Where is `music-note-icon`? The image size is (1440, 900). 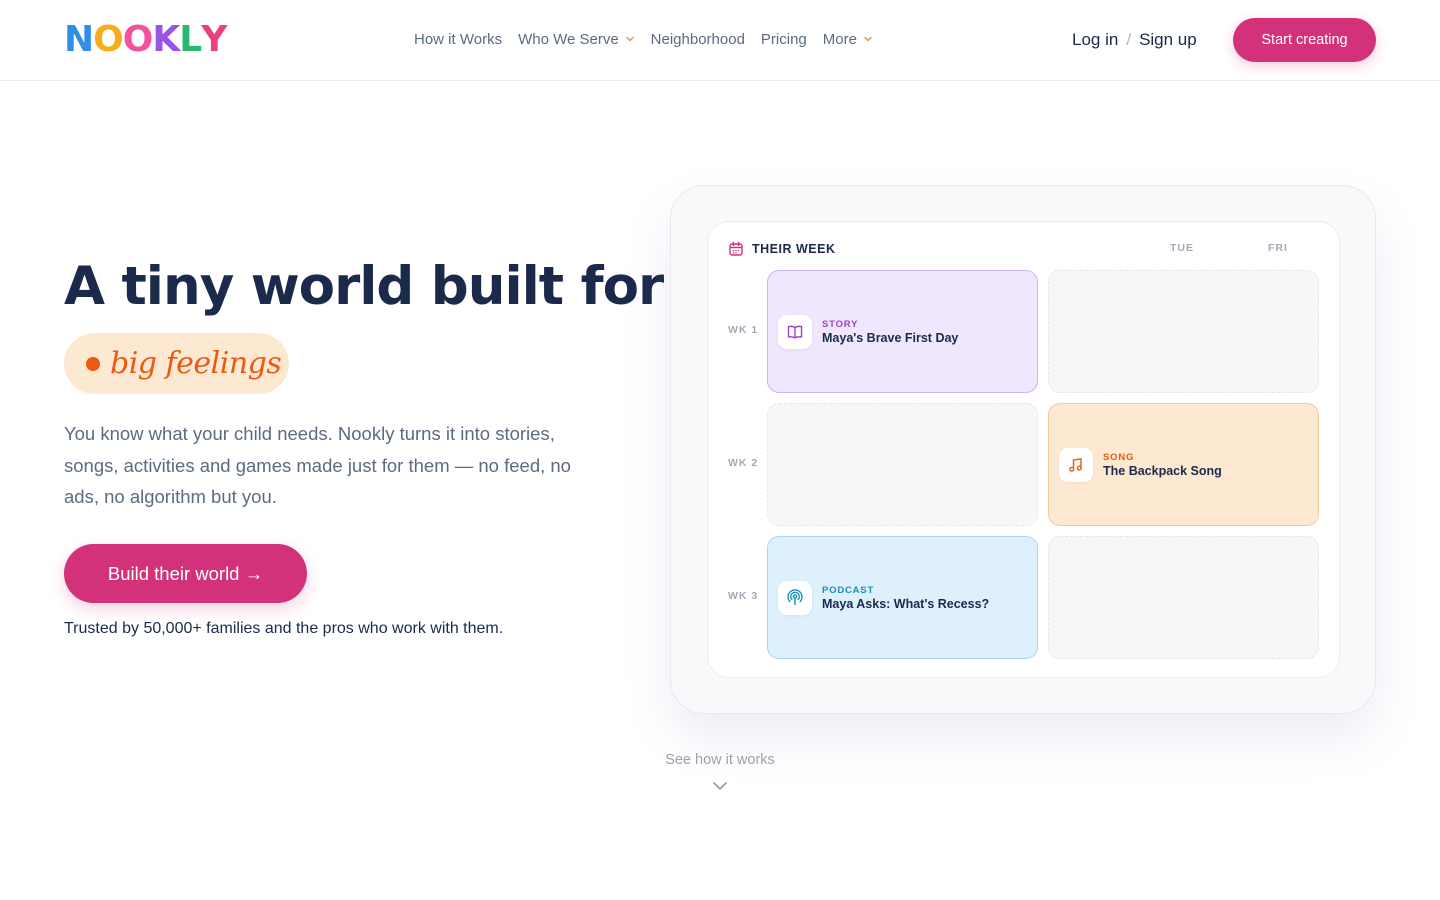 music-note-icon is located at coordinates (1076, 465).